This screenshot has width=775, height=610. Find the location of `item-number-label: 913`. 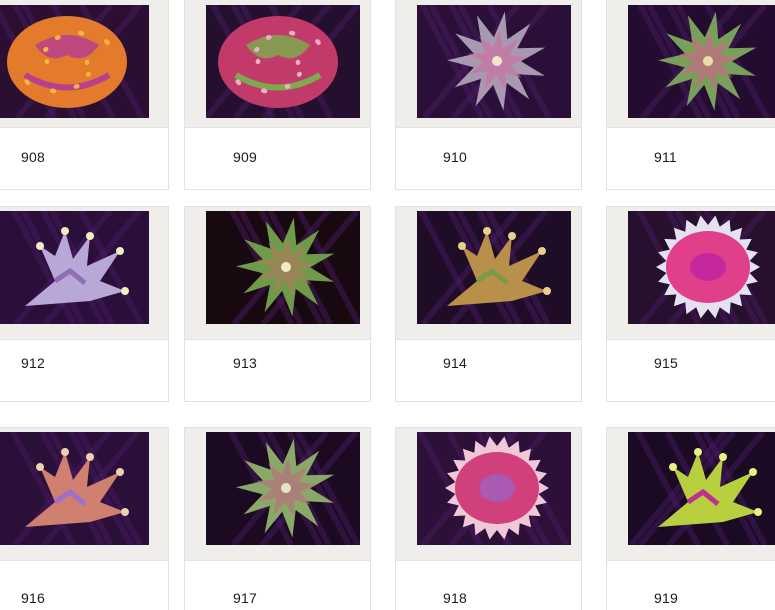

item-number-label: 913 is located at coordinates (245, 363).